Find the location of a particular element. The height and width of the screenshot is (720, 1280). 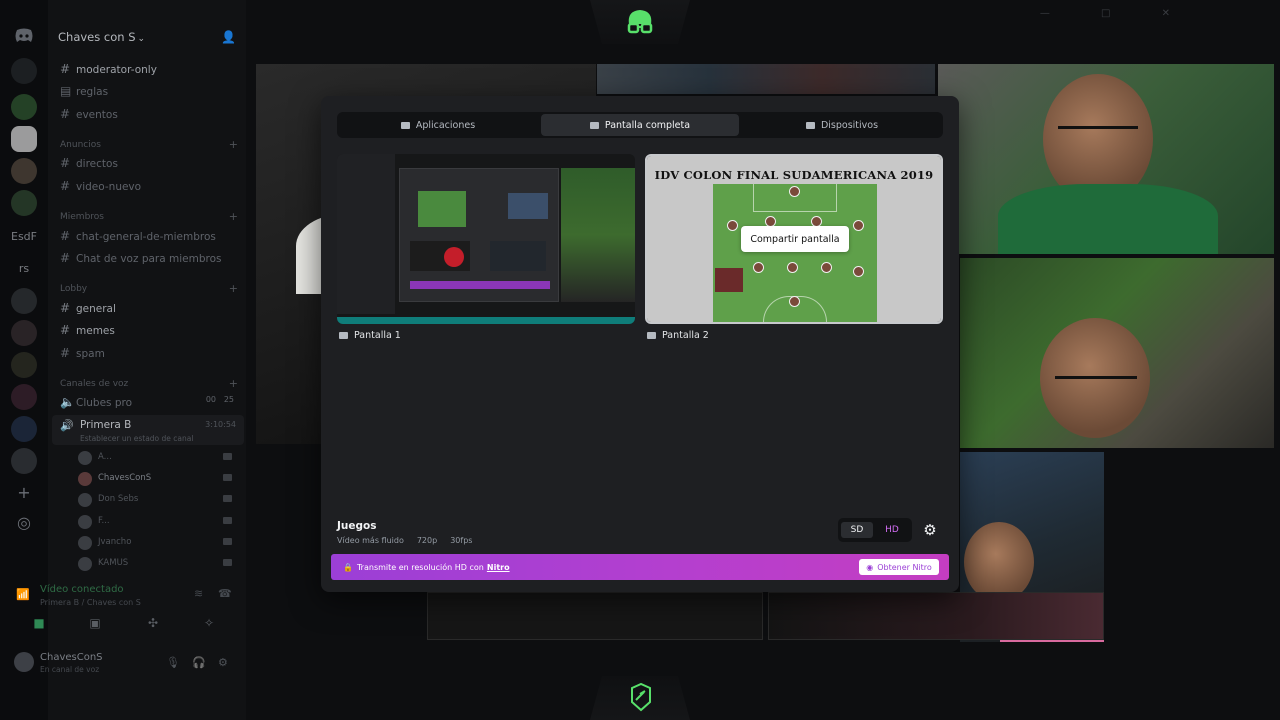

voice-member: KAMUS is located at coordinates (158, 564).